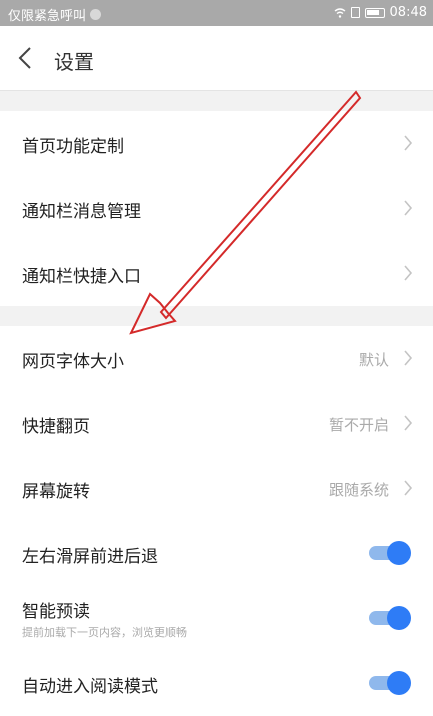 The image size is (433, 716). I want to click on status-bar-left: 仅限紧急呼叫, so click(55, 14).